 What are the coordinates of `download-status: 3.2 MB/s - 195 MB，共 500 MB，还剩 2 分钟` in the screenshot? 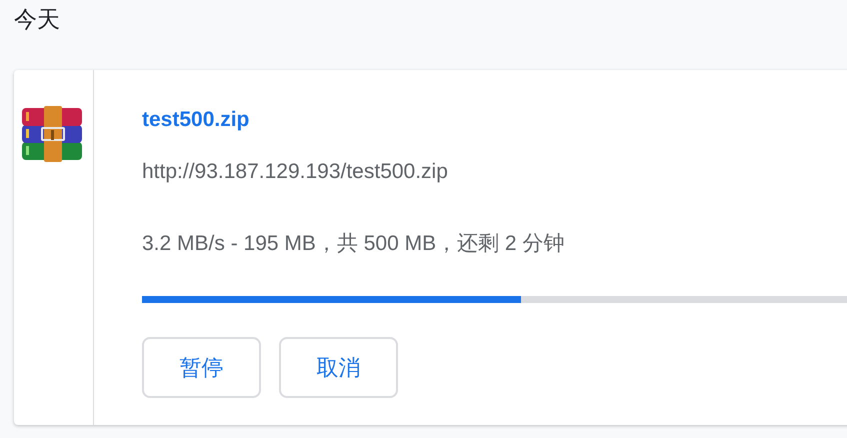 It's located at (353, 244).